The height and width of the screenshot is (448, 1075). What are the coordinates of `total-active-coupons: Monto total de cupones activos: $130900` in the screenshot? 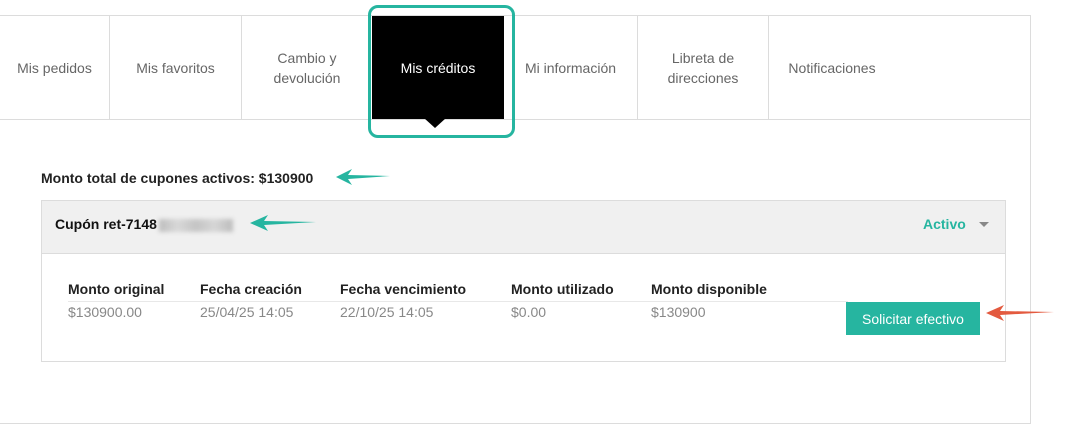 It's located at (177, 178).